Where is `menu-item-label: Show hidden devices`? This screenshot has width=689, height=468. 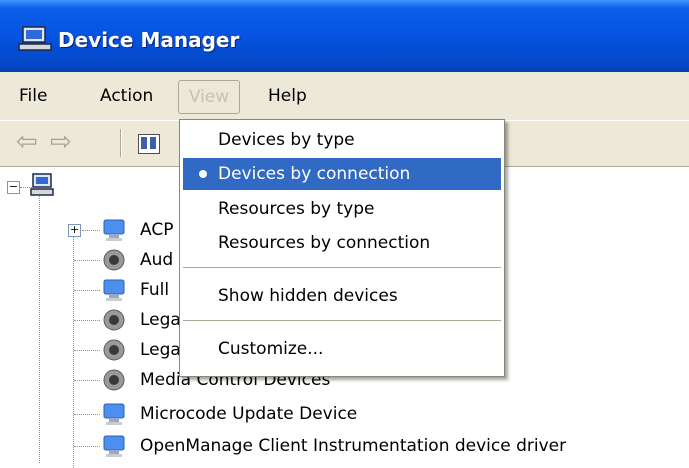
menu-item-label: Show hidden devices is located at coordinates (308, 296).